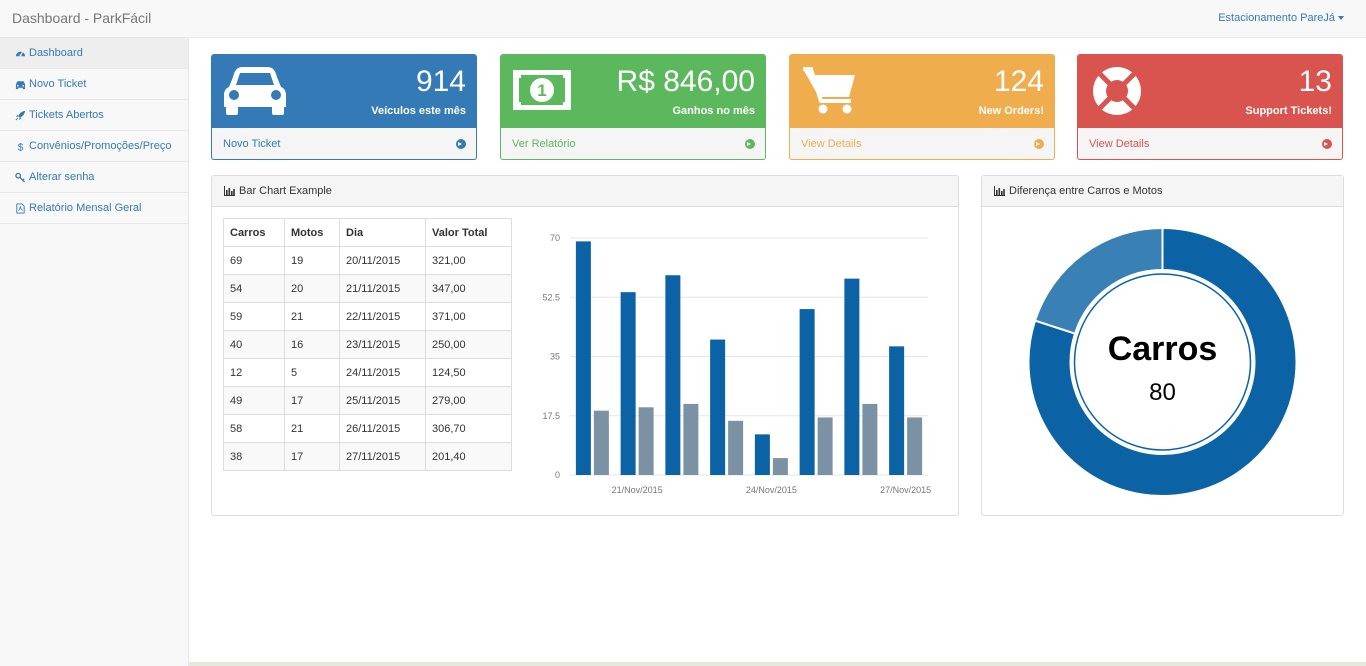 The width and height of the screenshot is (1366, 666). I want to click on table-cell: 58, so click(254, 428).